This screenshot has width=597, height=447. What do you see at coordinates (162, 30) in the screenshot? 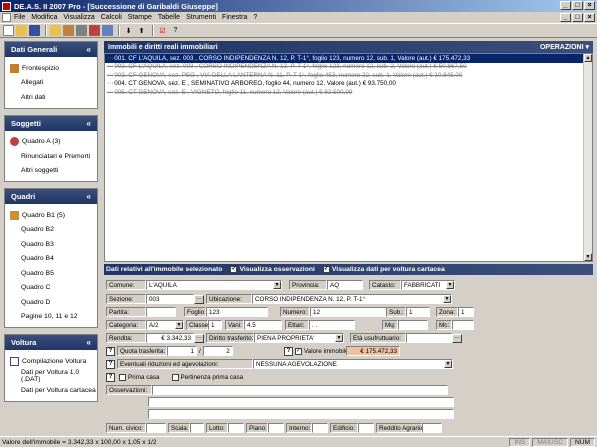
I see `check-icon: ☑` at bounding box center [162, 30].